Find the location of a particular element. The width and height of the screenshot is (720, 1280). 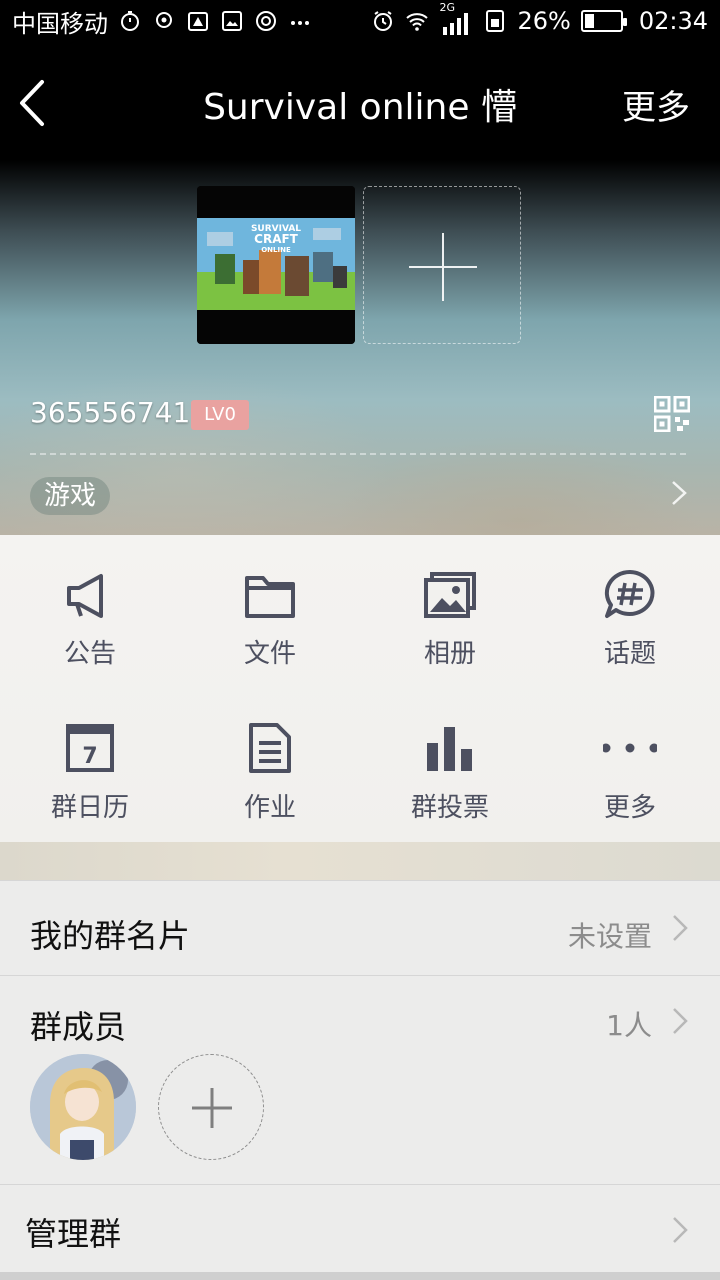

qr-code-icon is located at coordinates (672, 414).